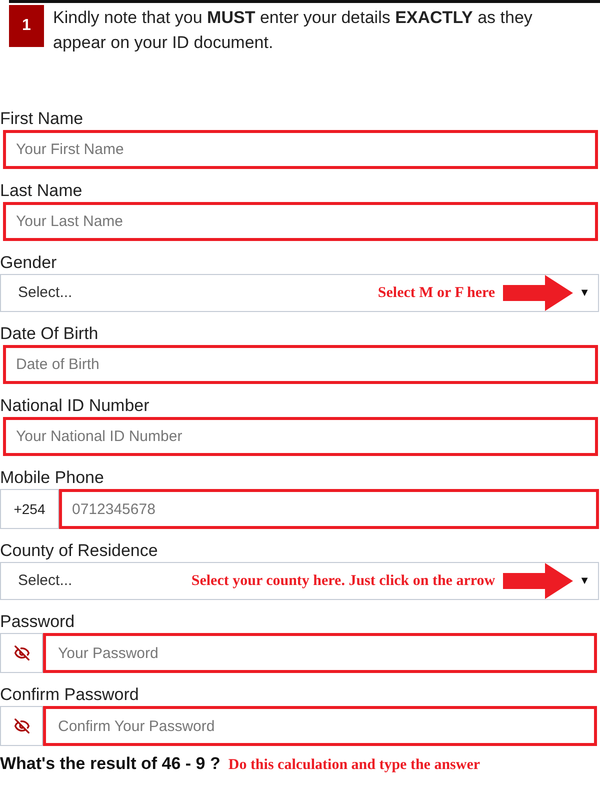 The image size is (600, 797). What do you see at coordinates (29, 263) in the screenshot?
I see `field-label: Gender` at bounding box center [29, 263].